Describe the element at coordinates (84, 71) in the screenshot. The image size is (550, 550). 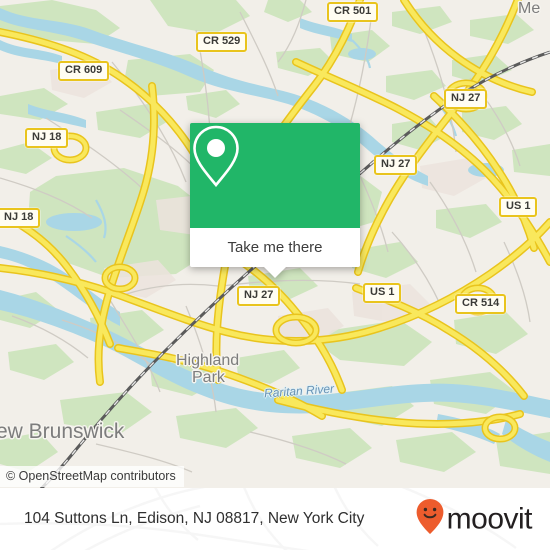
I see `shield-cr-609: CR 609` at that location.